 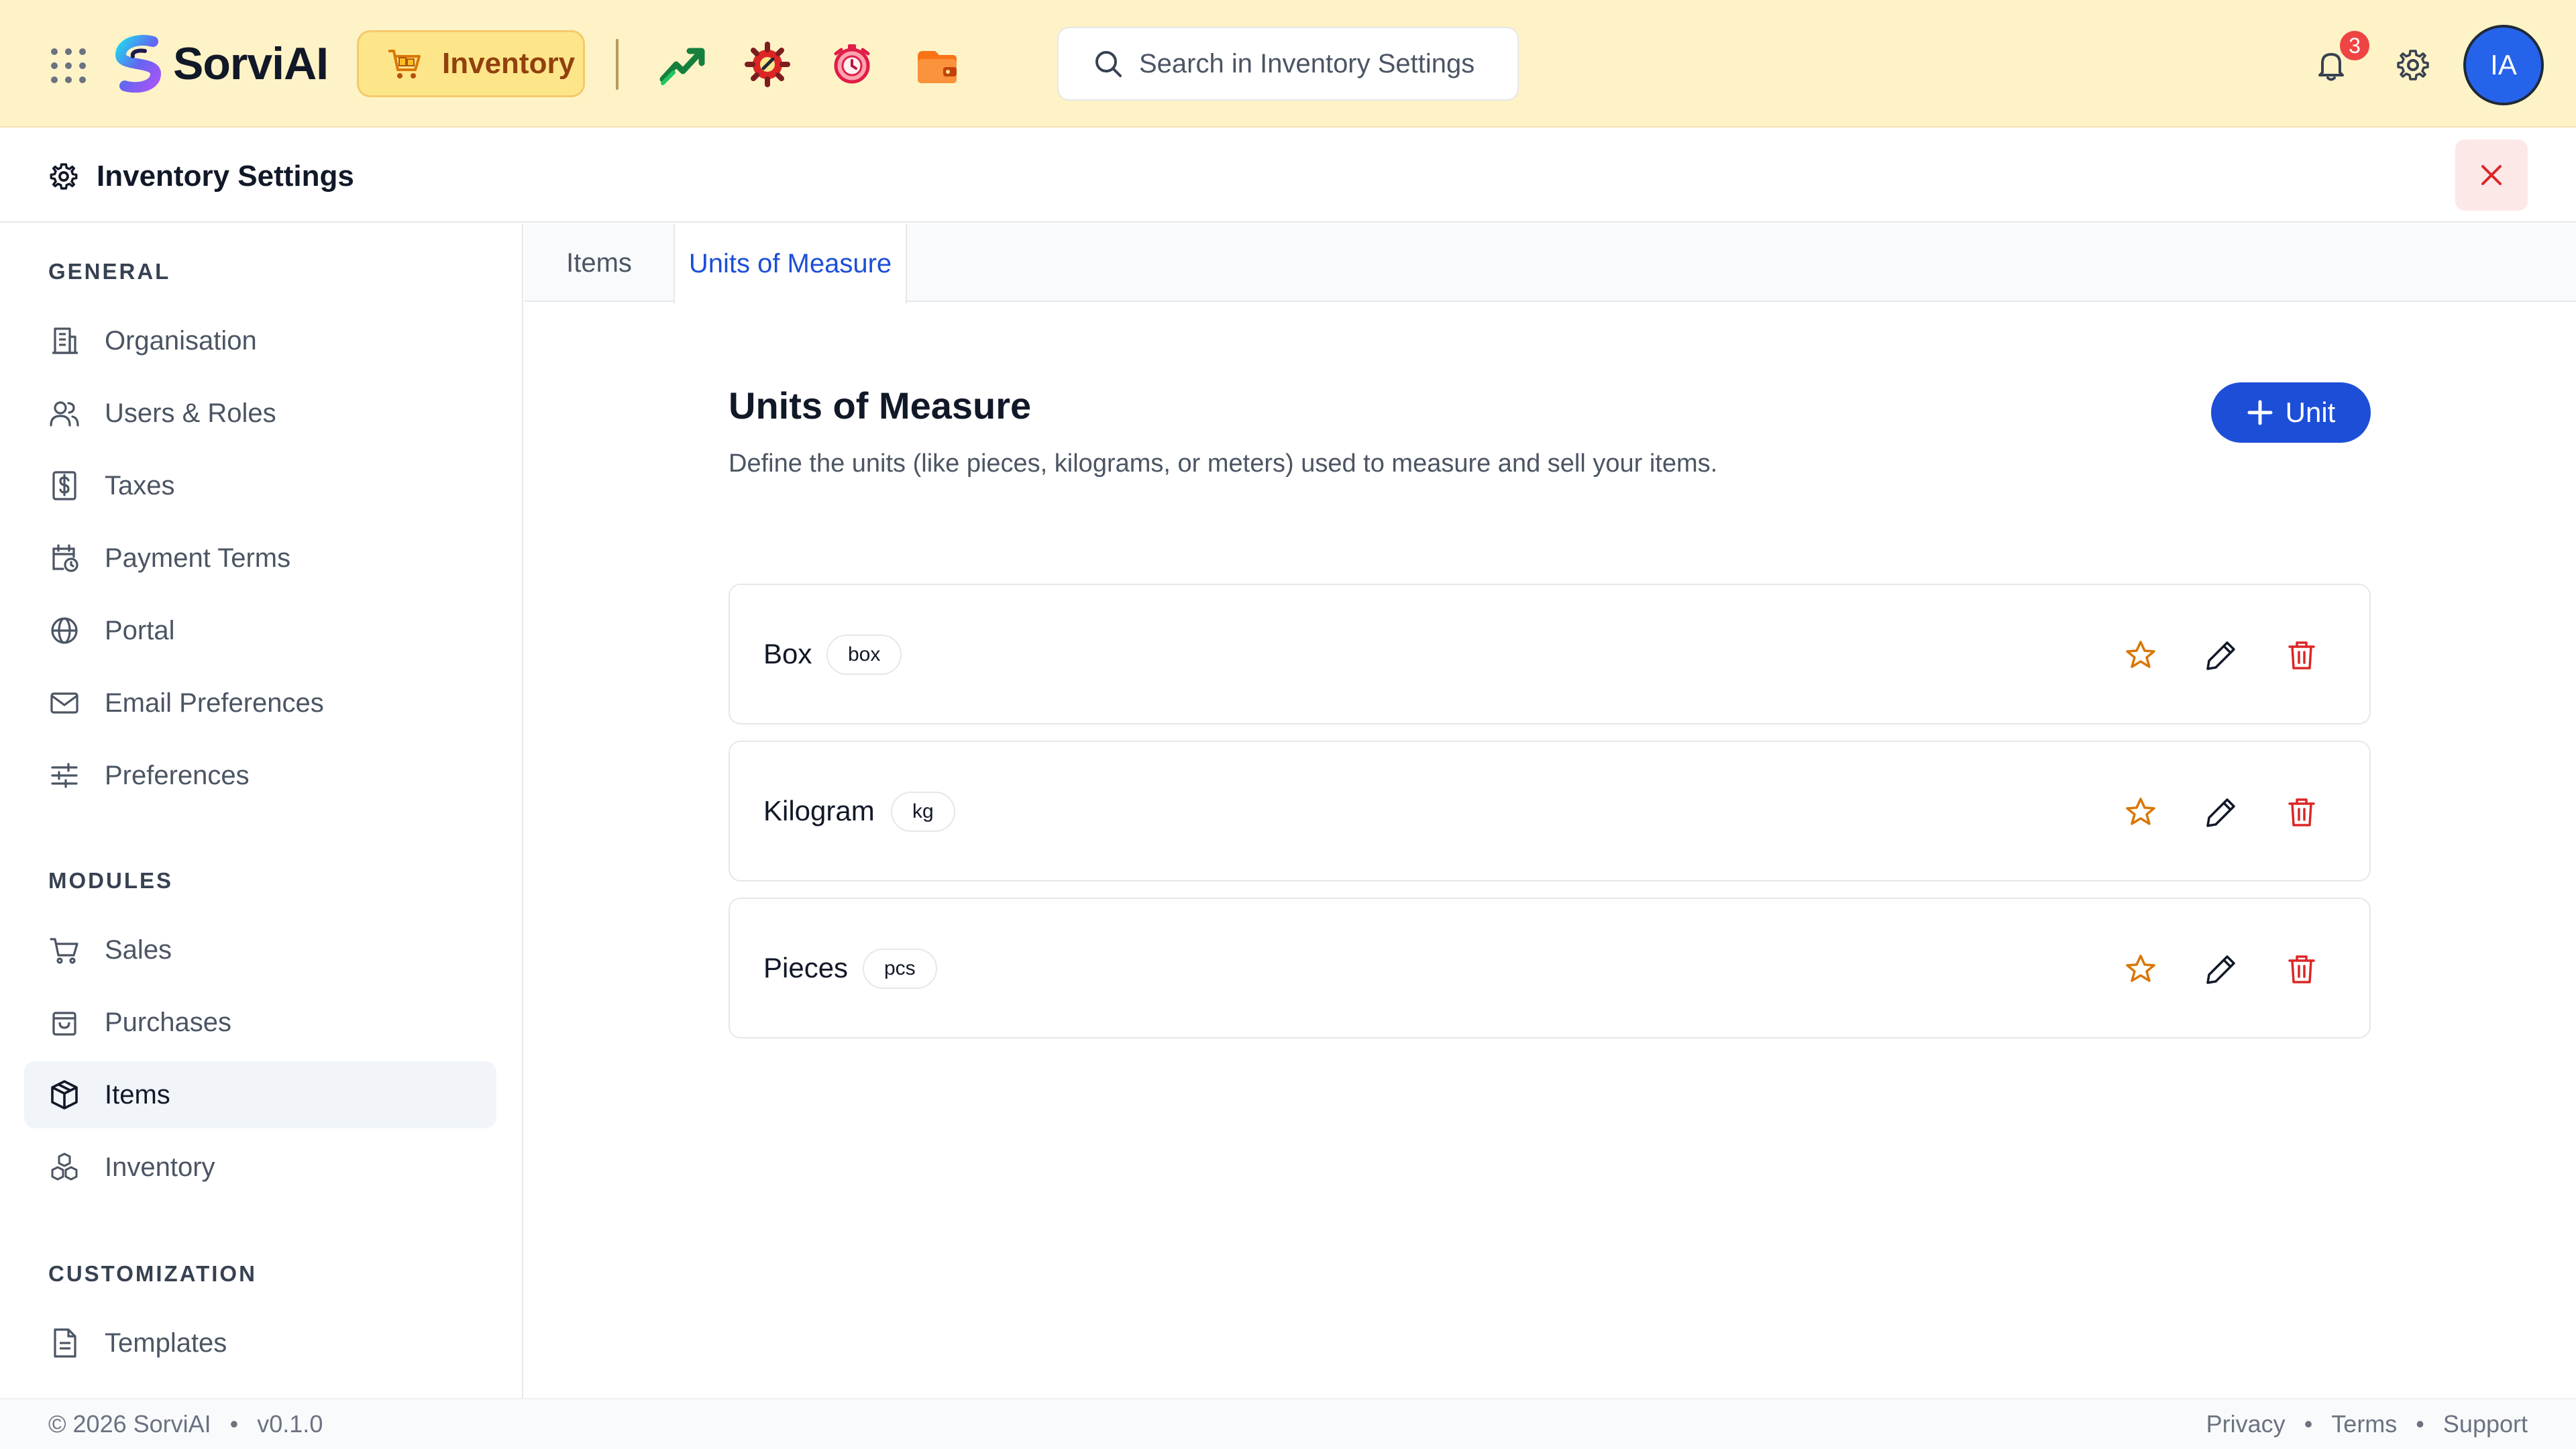 What do you see at coordinates (137, 1094) in the screenshot?
I see `sidebar-item-label: Items` at bounding box center [137, 1094].